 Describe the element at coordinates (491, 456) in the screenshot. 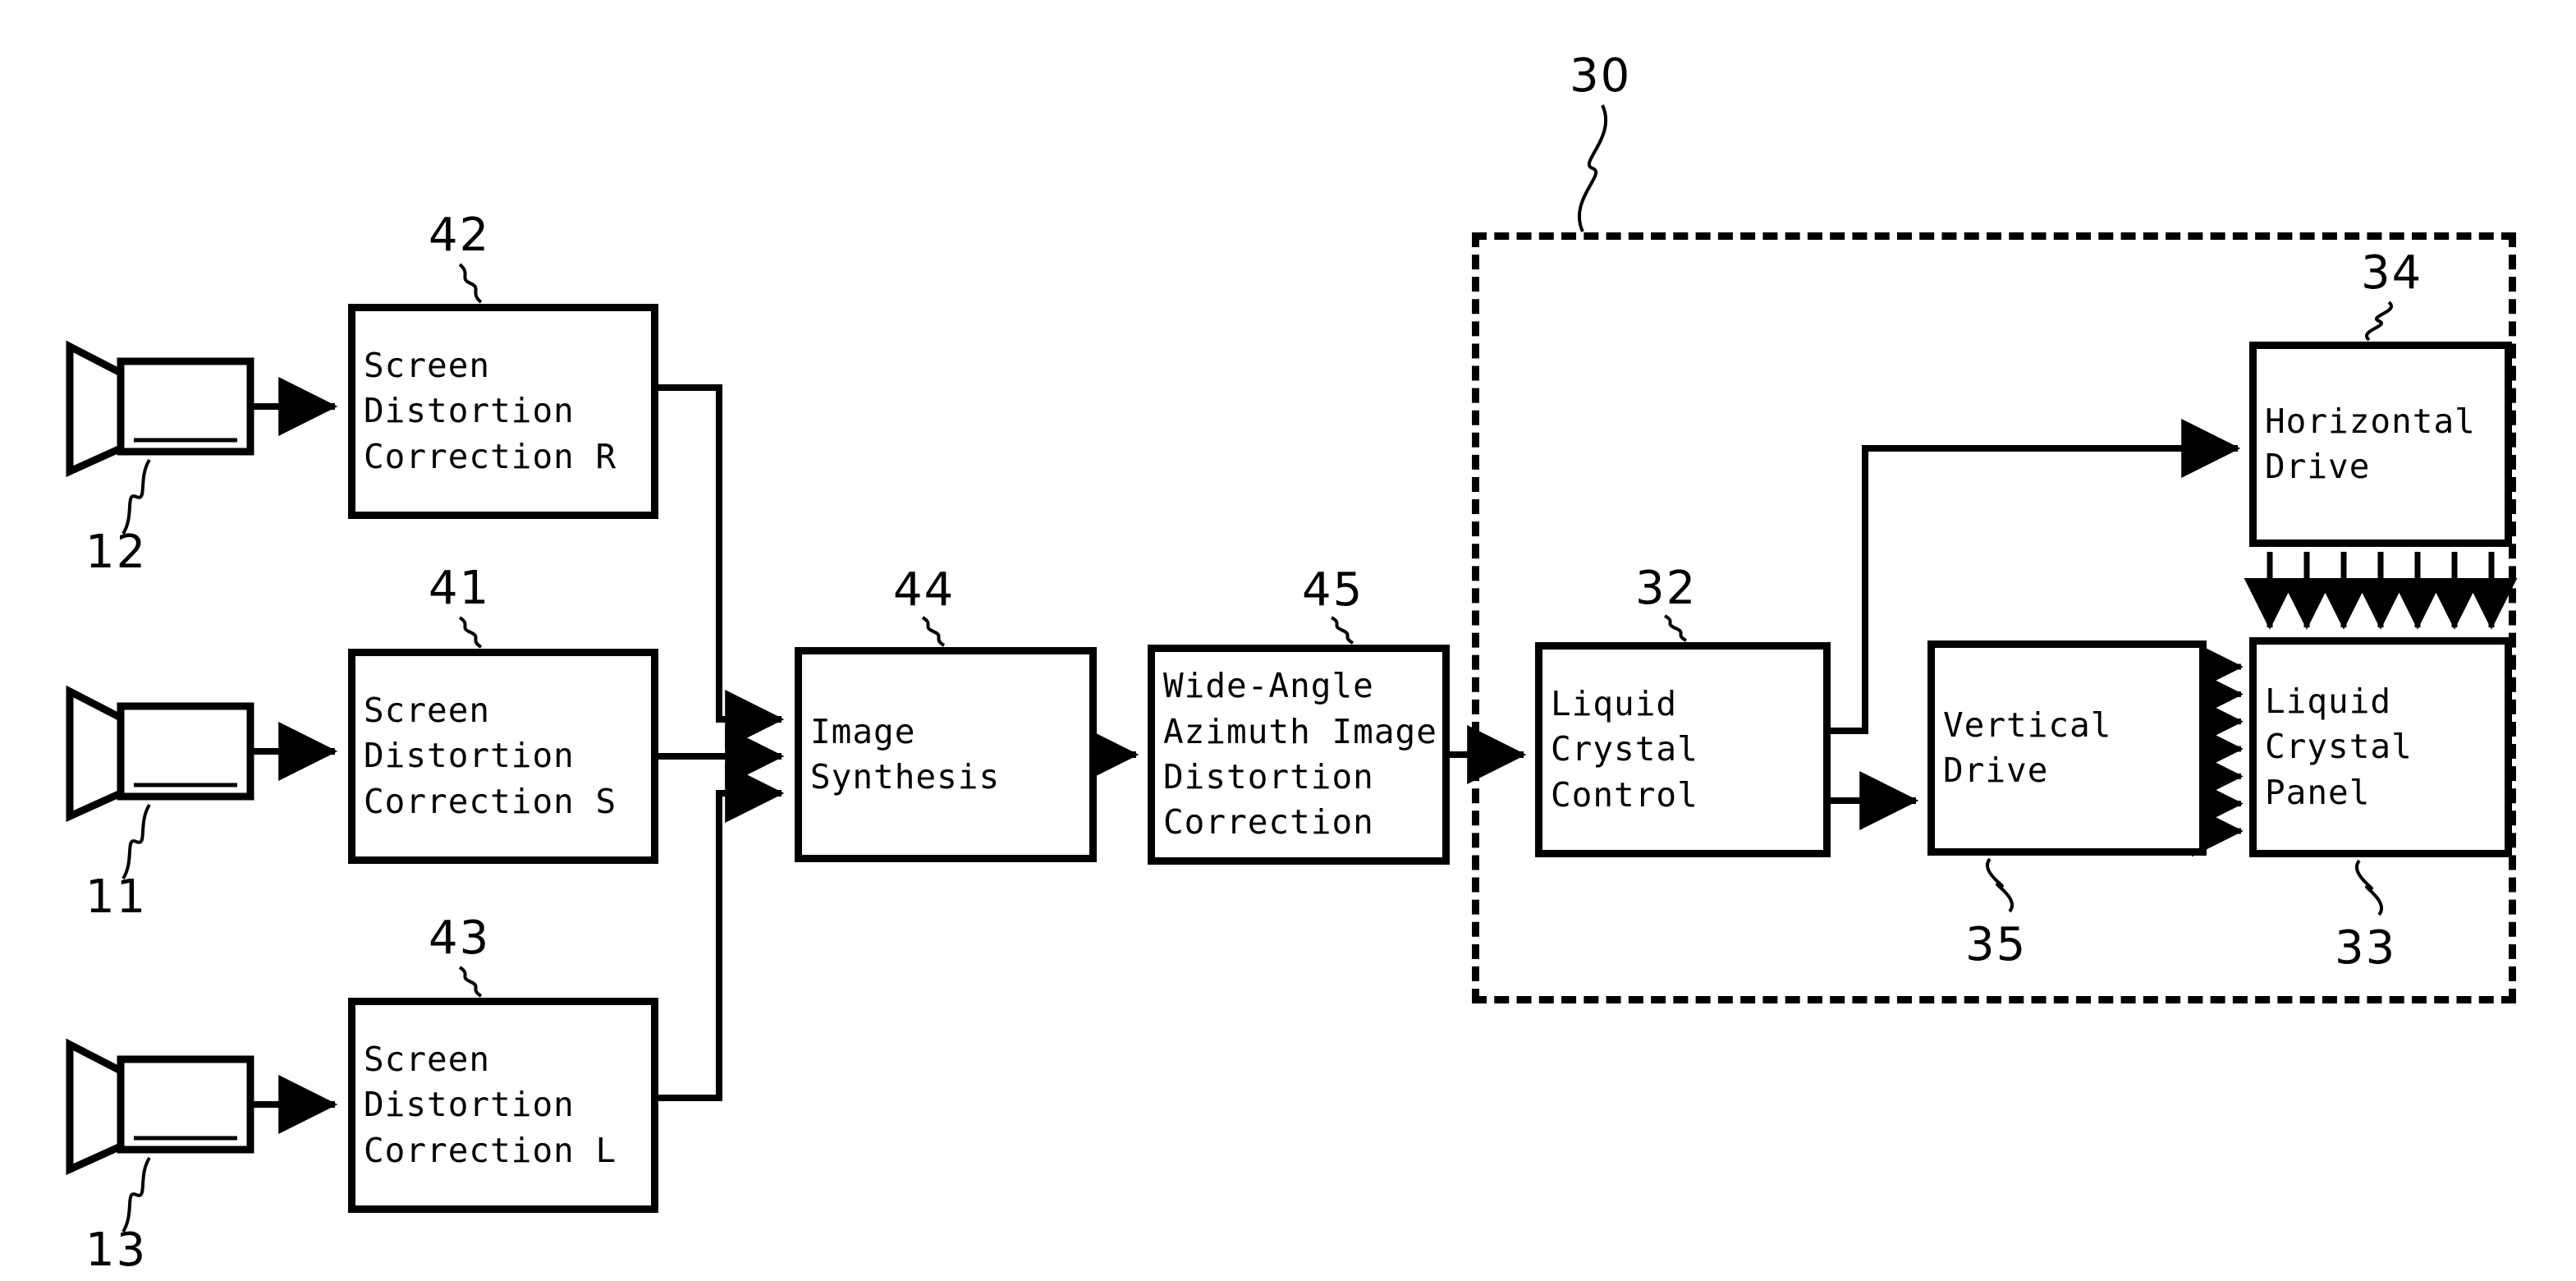

I see `block-label-line: Correction R` at that location.